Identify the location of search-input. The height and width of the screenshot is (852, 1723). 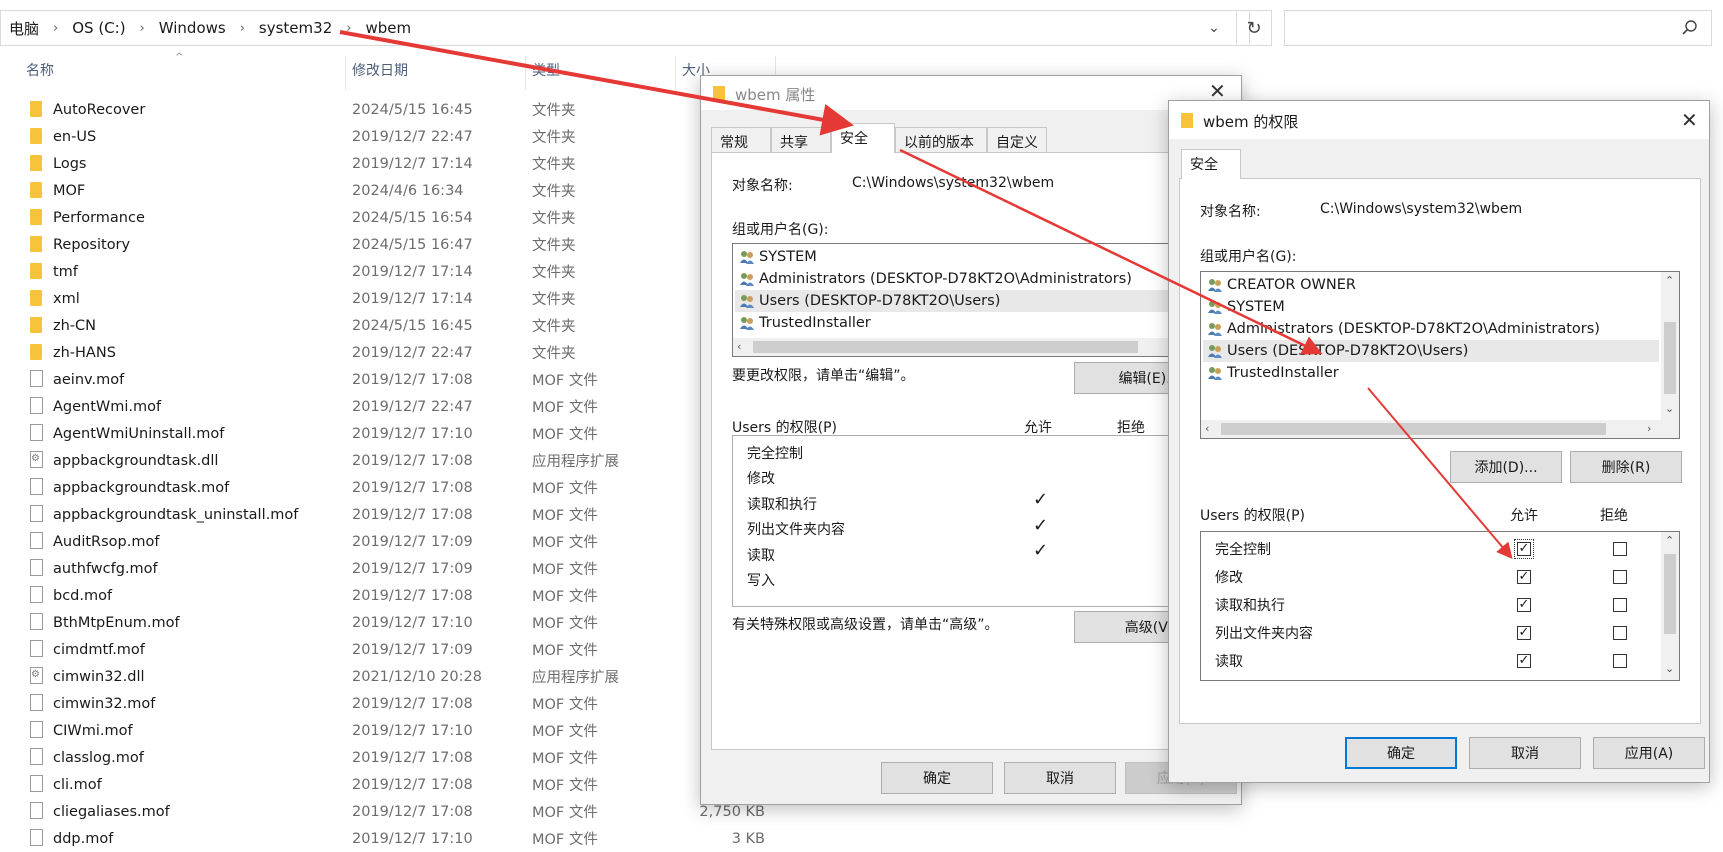
(1498, 28).